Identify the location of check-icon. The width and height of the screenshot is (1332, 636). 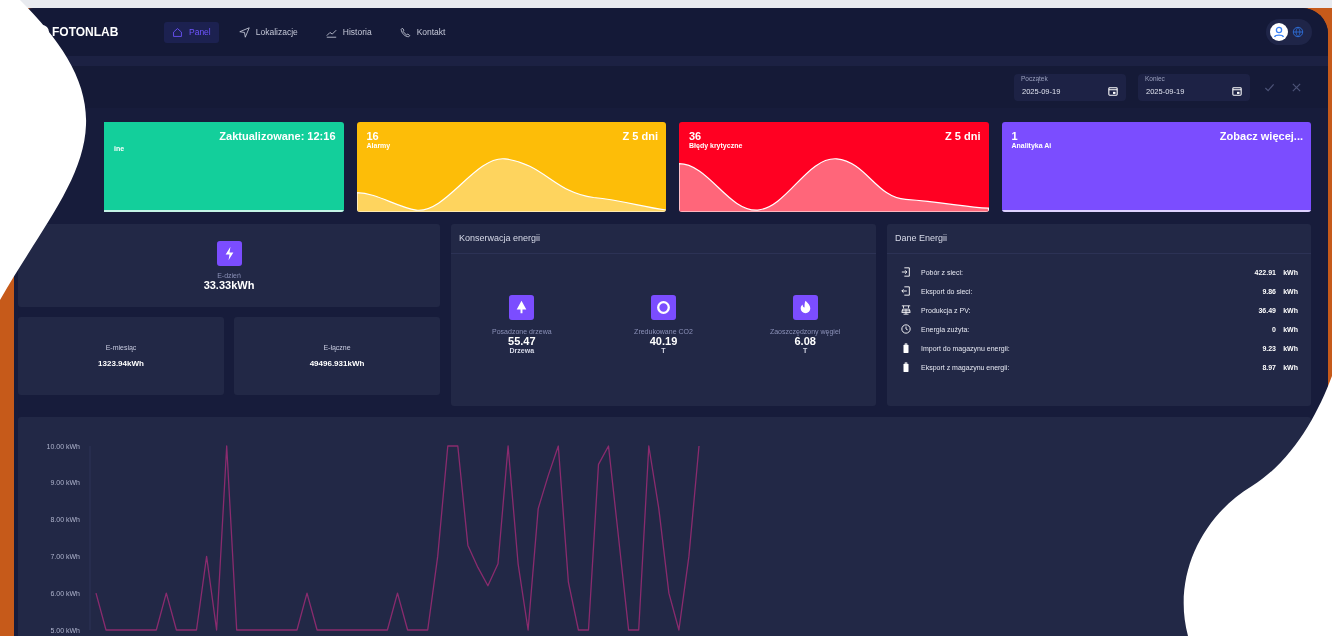
(1269, 87).